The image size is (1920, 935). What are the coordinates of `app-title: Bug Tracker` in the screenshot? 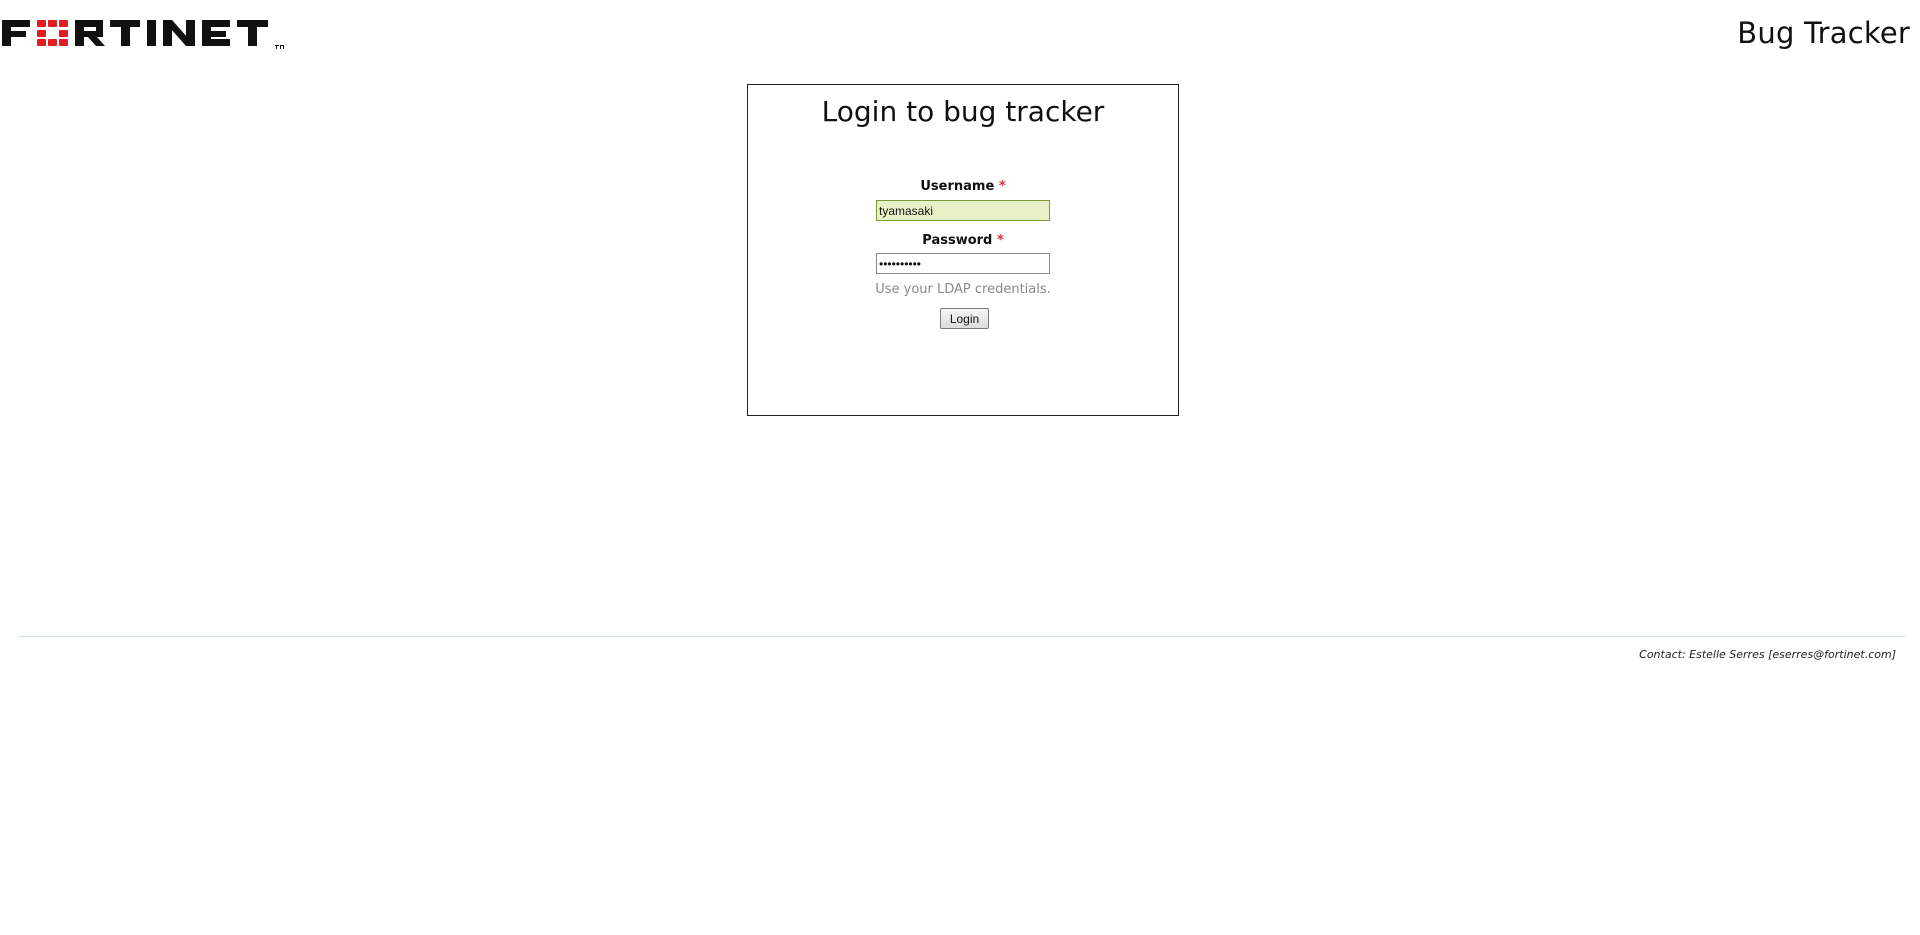 It's located at (1823, 33).